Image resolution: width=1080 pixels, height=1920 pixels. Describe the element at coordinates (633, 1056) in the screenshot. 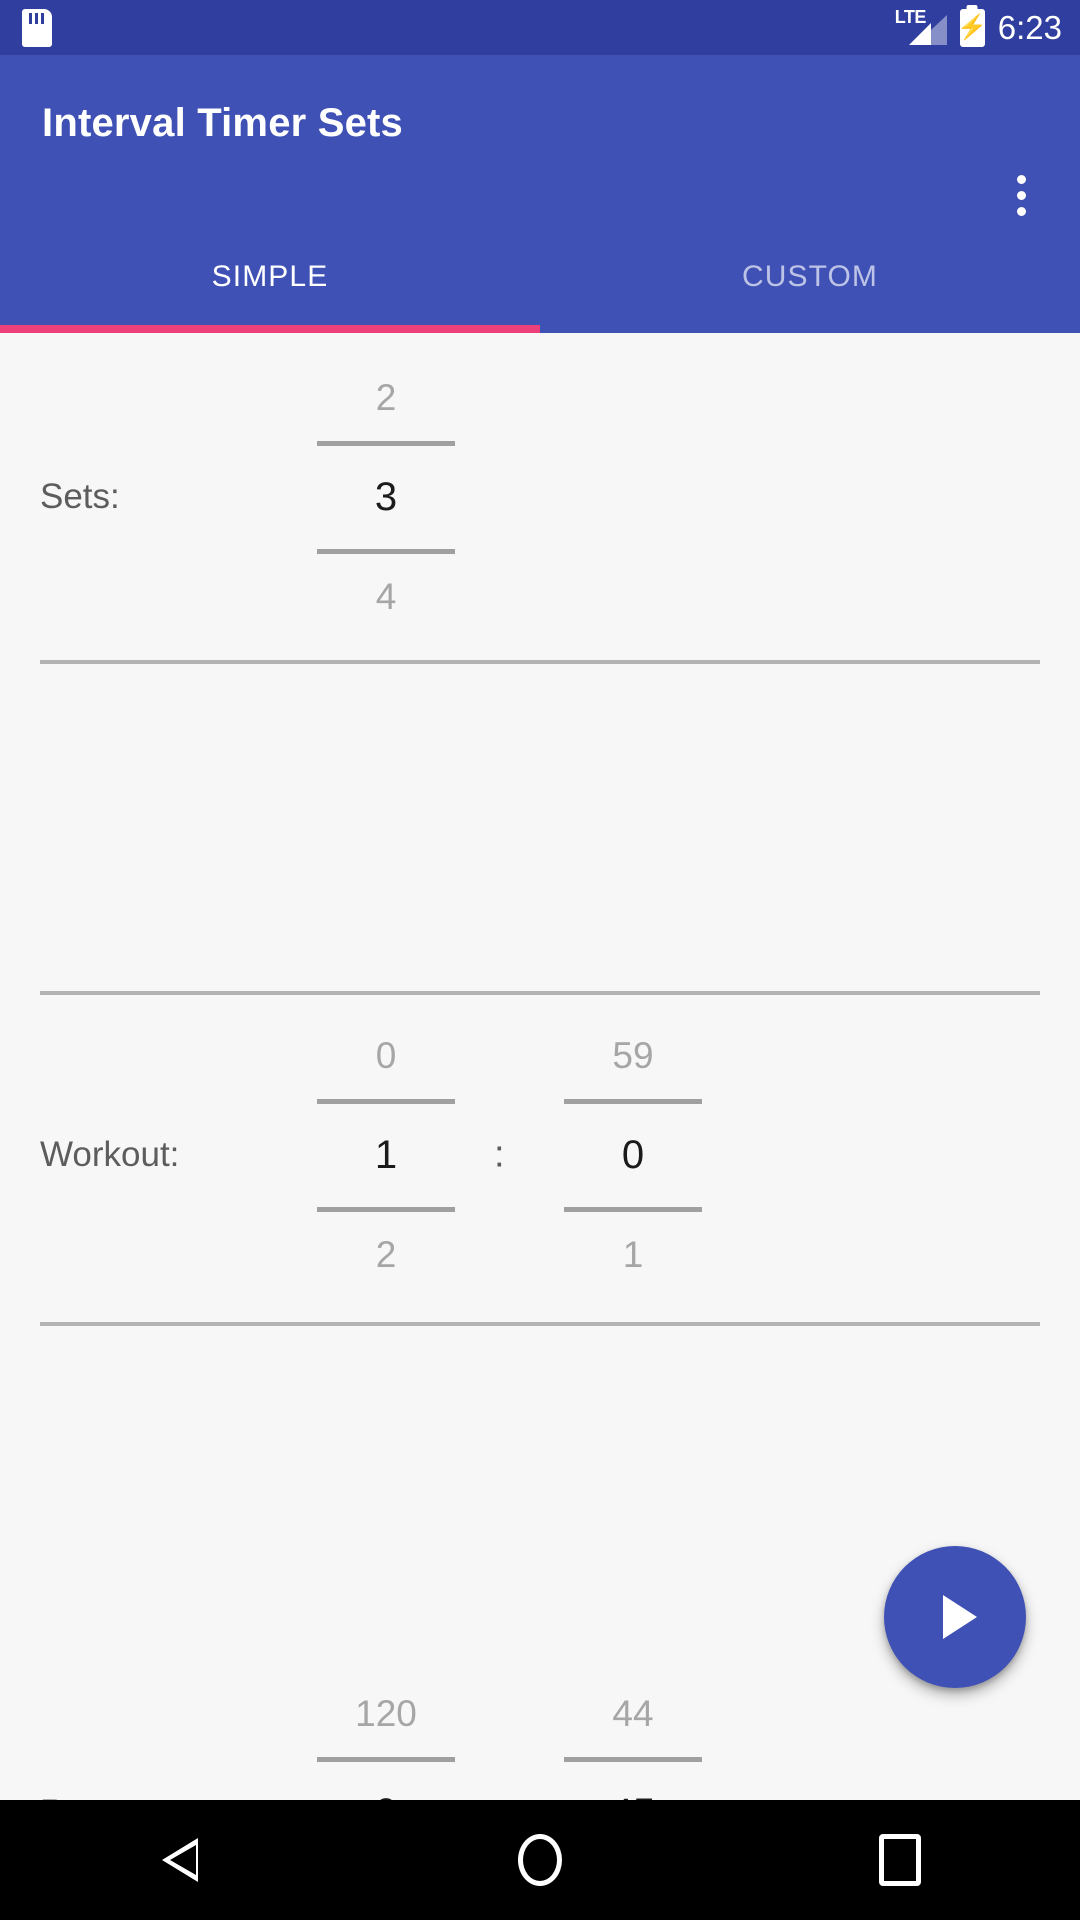

I see `picker-workout-seconds-prev: 59` at that location.